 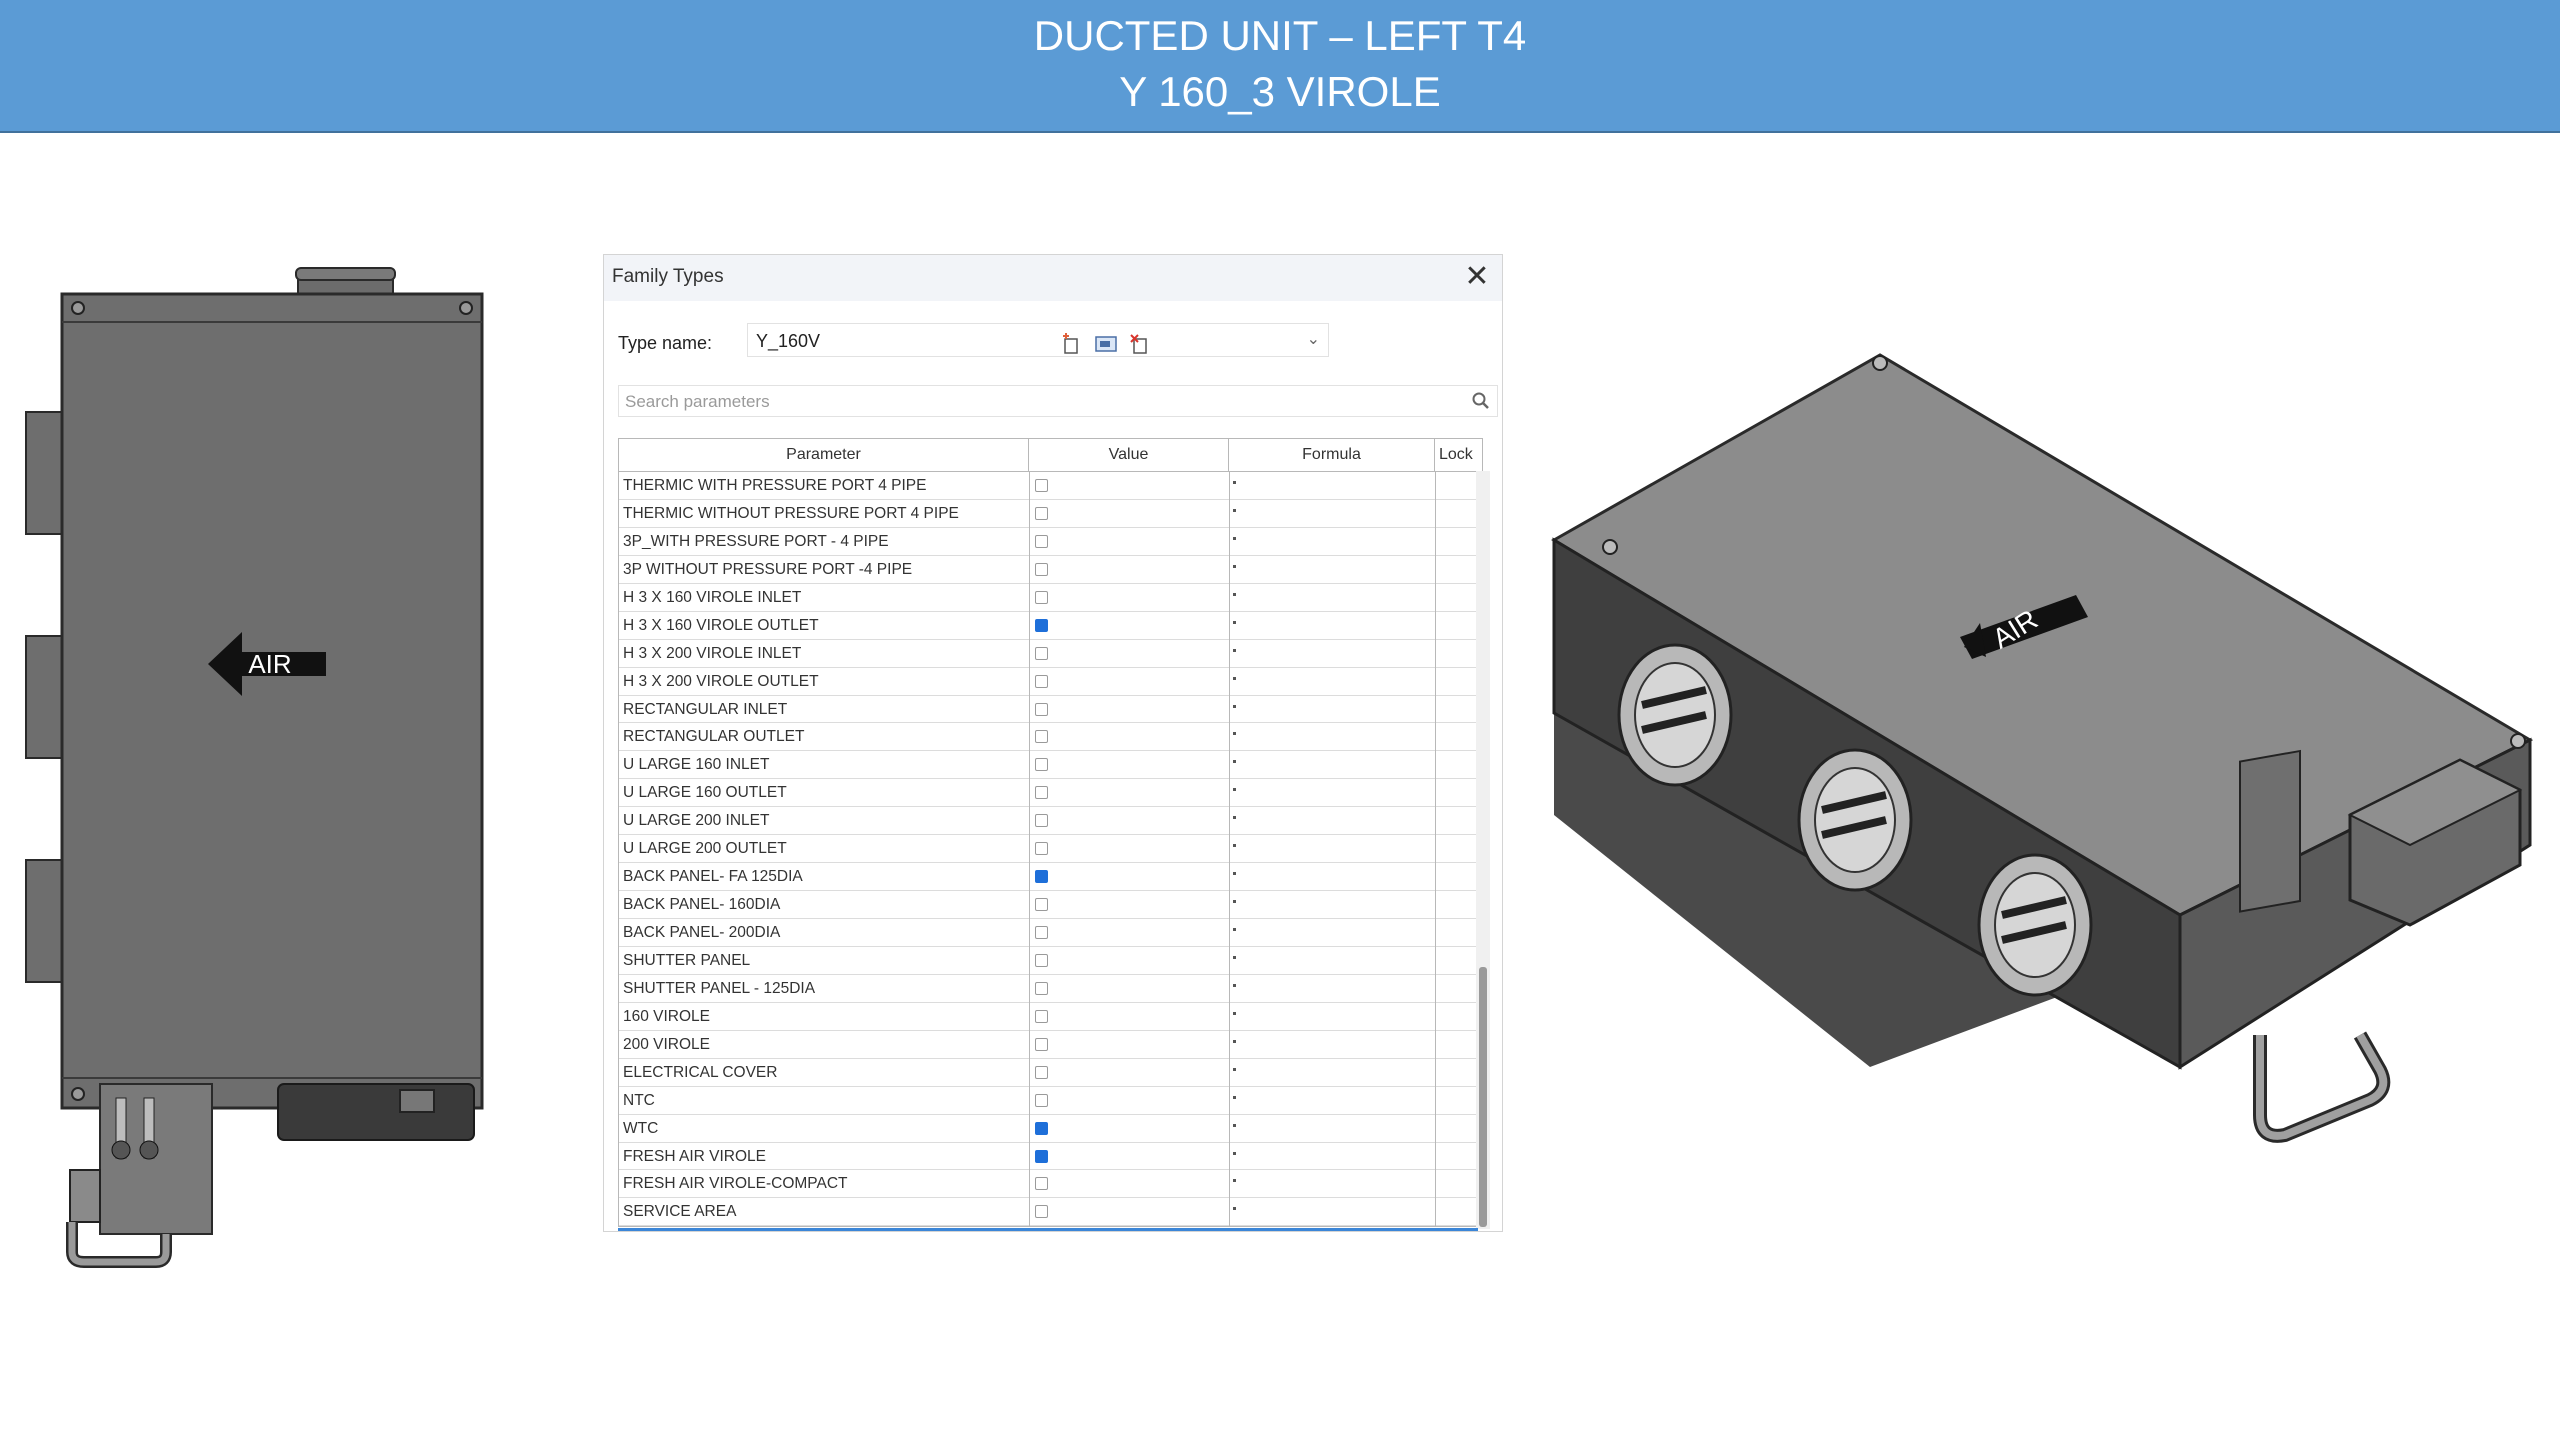 I want to click on table-row: NTC, so click(x=1051, y=1101).